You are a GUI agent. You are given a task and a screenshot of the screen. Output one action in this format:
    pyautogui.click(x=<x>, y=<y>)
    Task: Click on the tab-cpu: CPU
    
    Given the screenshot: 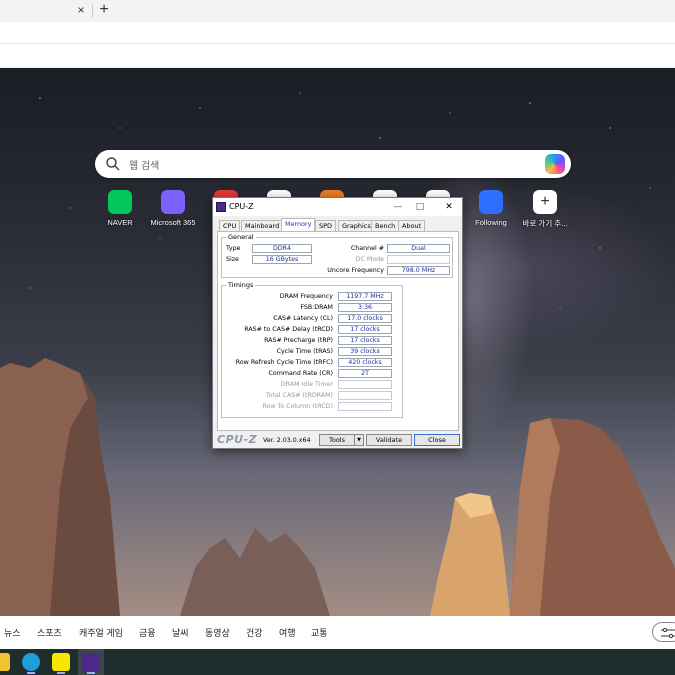 What is the action you would take?
    pyautogui.click(x=230, y=225)
    